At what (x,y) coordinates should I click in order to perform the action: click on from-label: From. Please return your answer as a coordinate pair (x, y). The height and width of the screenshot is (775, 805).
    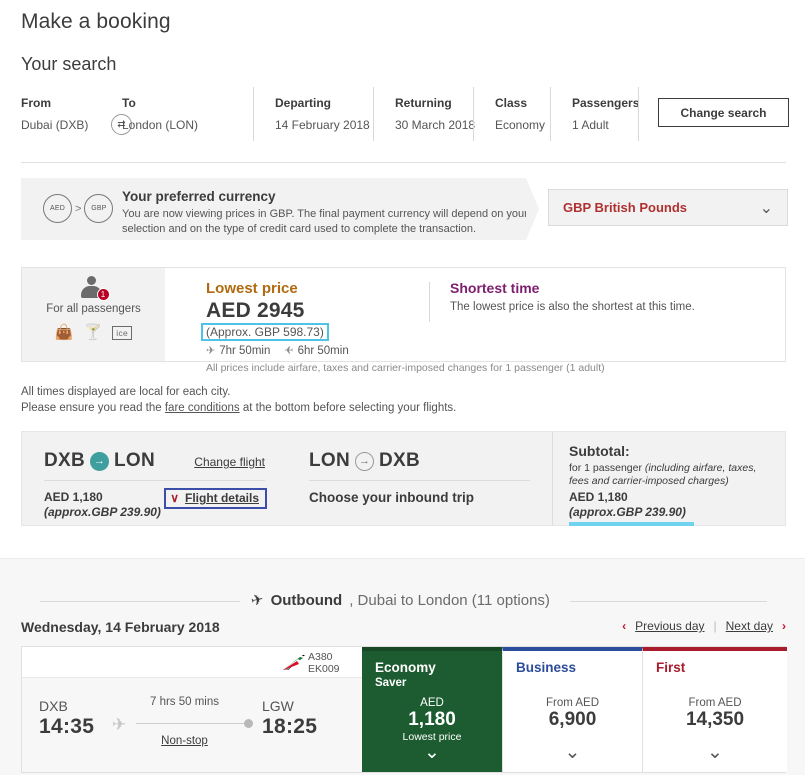
    Looking at the image, I should click on (36, 103).